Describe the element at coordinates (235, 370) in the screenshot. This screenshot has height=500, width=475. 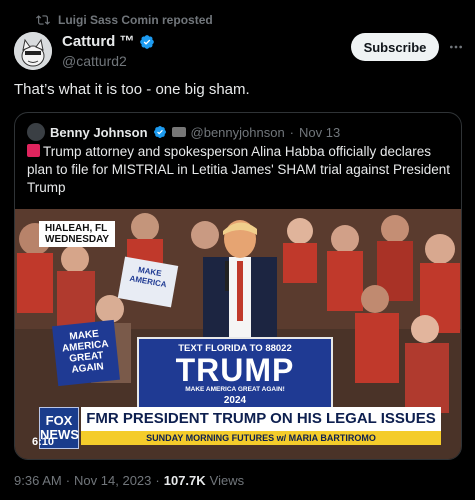
I see `sign-main-text: TRUMP` at that location.